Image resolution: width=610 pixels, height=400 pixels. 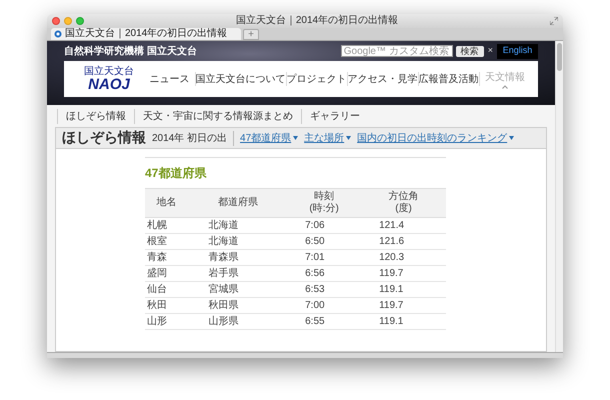 What do you see at coordinates (56, 21) in the screenshot?
I see `close-window-icon` at bounding box center [56, 21].